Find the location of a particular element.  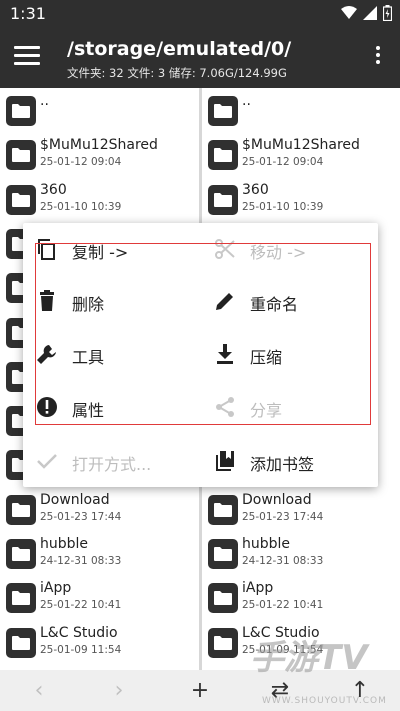

hamburger-menu-icon is located at coordinates (27, 58).